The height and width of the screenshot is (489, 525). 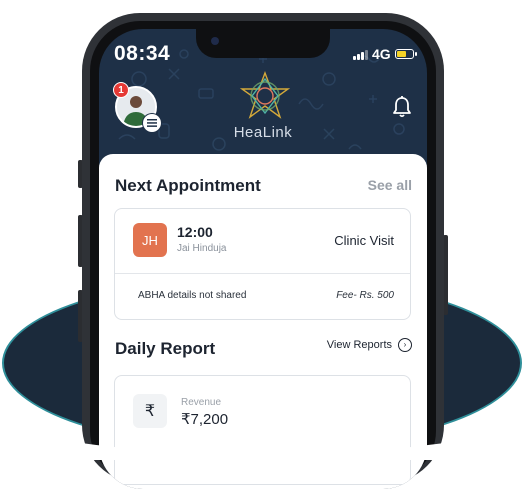 I want to click on notification-count-badge: 1, so click(x=121, y=90).